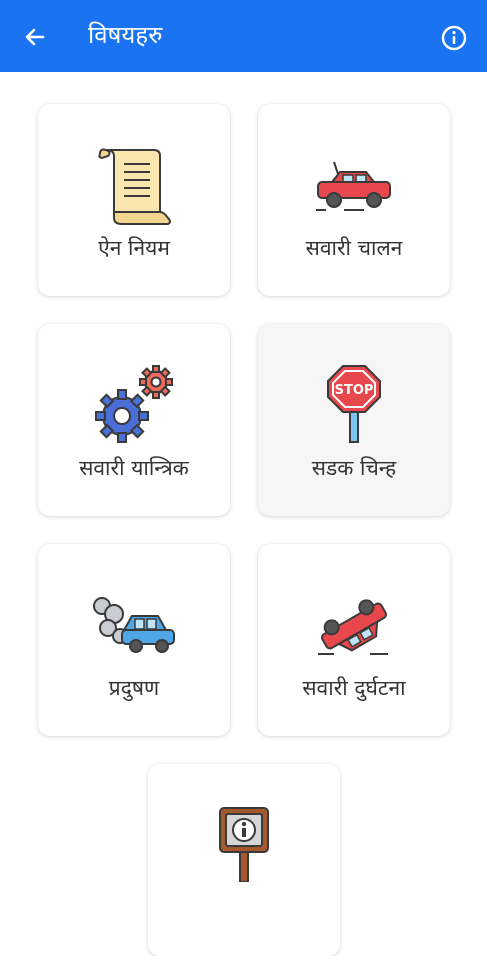  I want to click on info-signboard-icon, so click(244, 844).